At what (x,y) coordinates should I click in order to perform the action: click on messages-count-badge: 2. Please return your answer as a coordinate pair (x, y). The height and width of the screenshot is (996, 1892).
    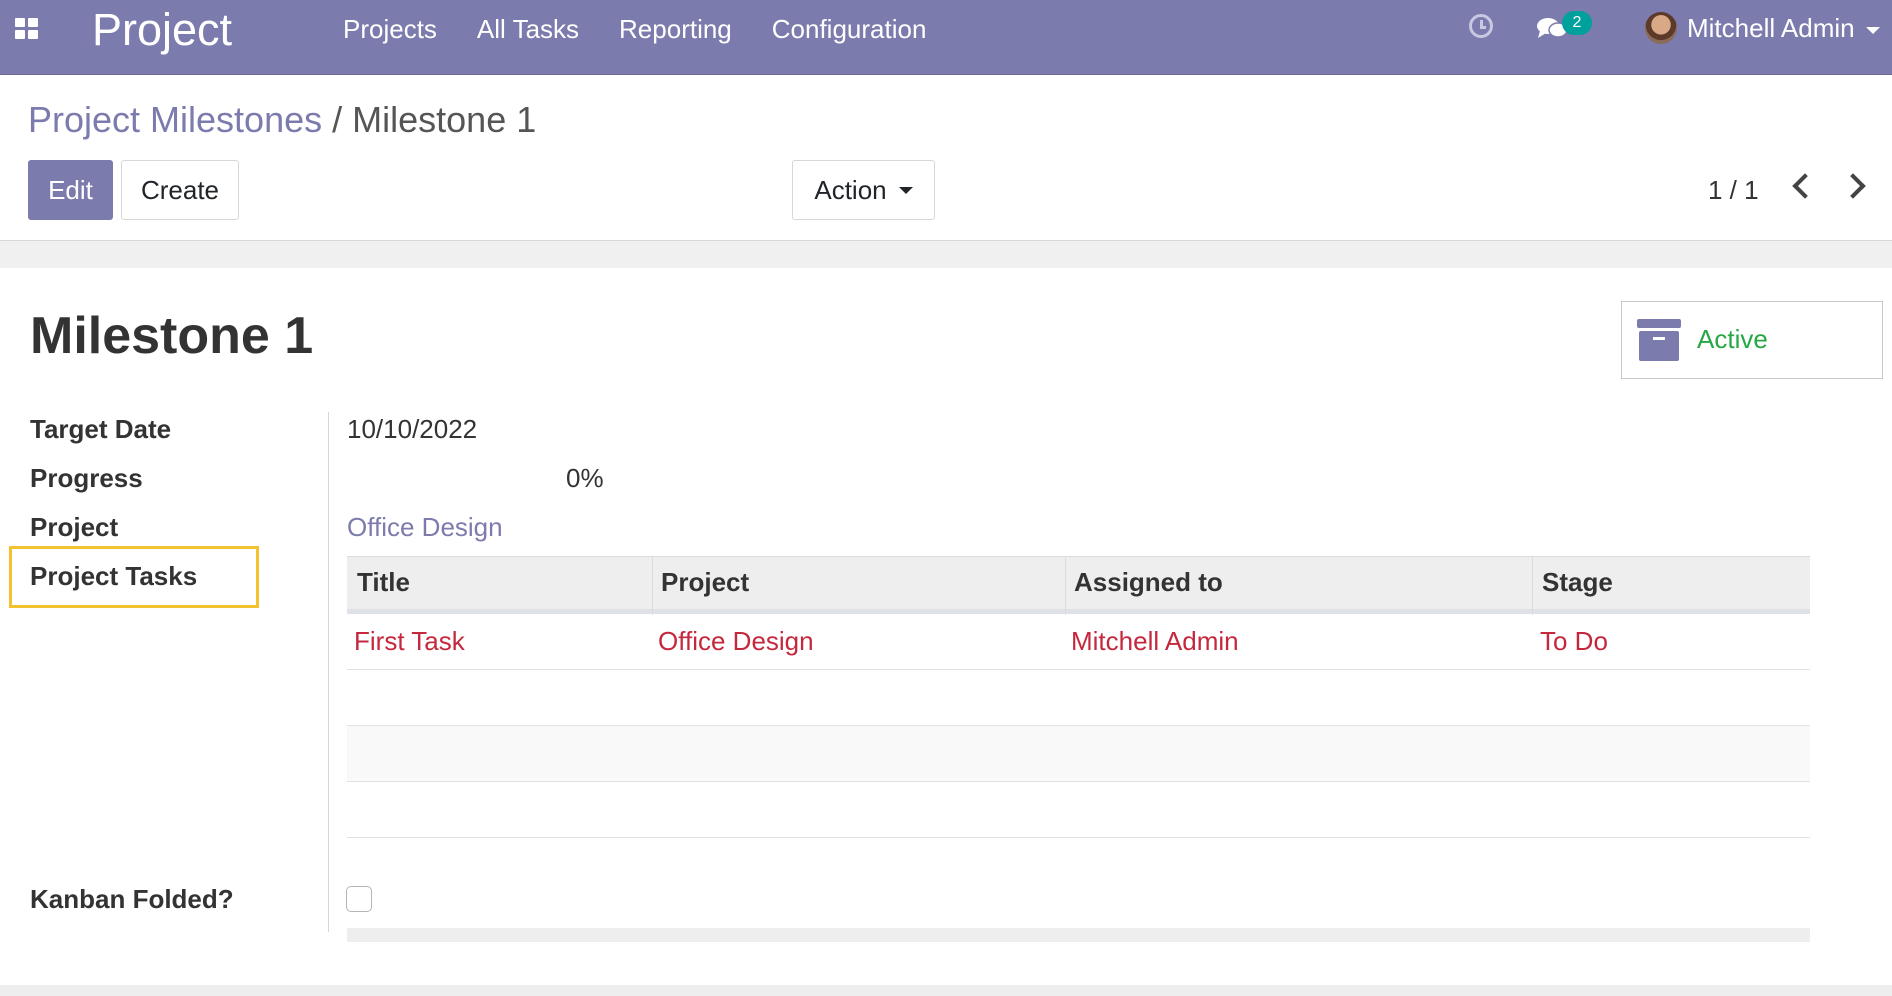
    Looking at the image, I should click on (1577, 23).